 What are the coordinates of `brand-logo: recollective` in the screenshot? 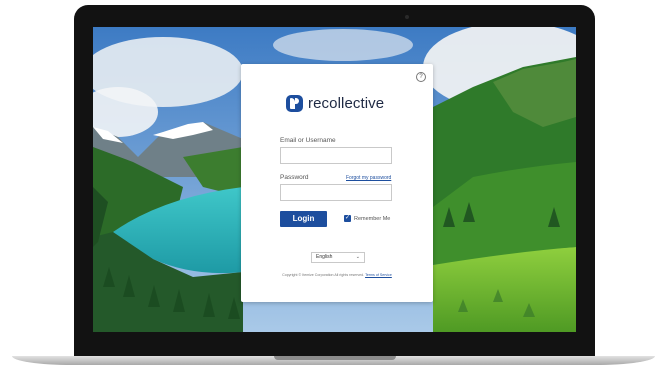 It's located at (335, 103).